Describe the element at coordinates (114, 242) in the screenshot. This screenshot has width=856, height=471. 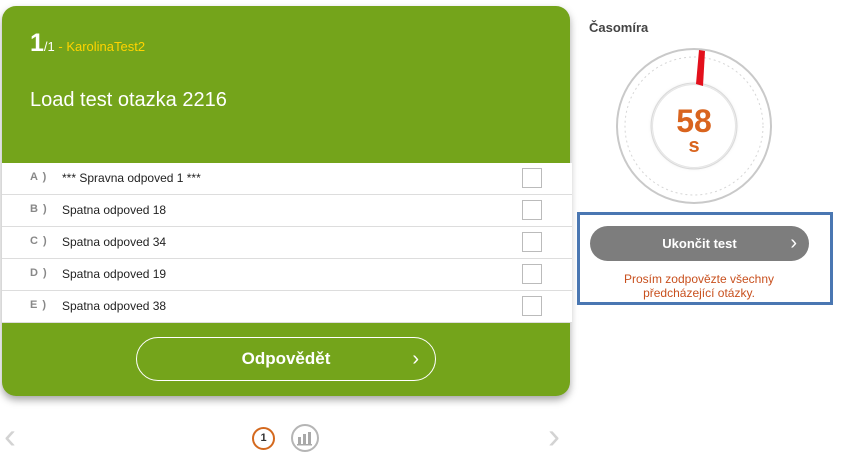
I see `answer-text: Spatna odpoved 34` at that location.